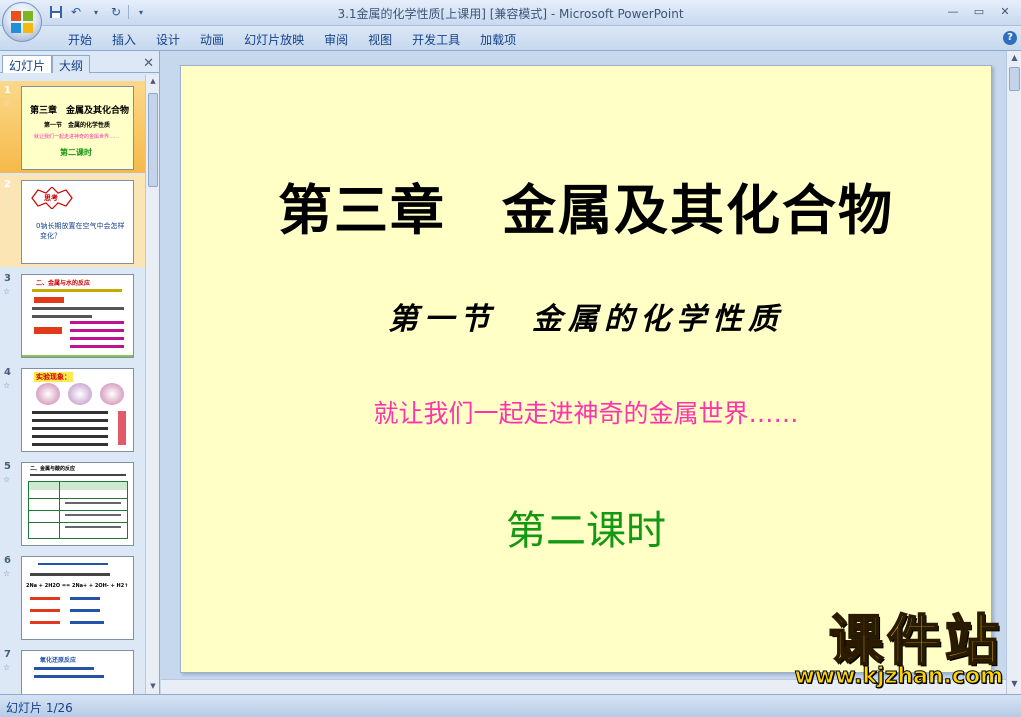  Describe the element at coordinates (274, 39) in the screenshot. I see `ribbon-tab-4: 幻灯片放映` at that location.